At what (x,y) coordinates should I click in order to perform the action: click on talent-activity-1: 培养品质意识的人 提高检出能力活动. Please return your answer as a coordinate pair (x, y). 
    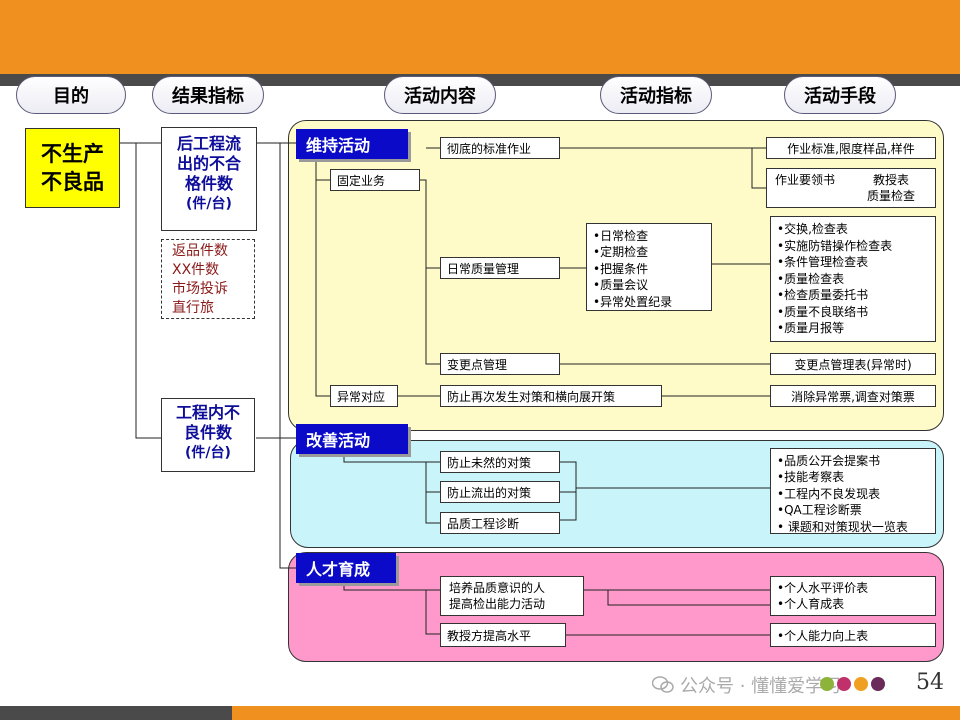
    Looking at the image, I should click on (512, 596).